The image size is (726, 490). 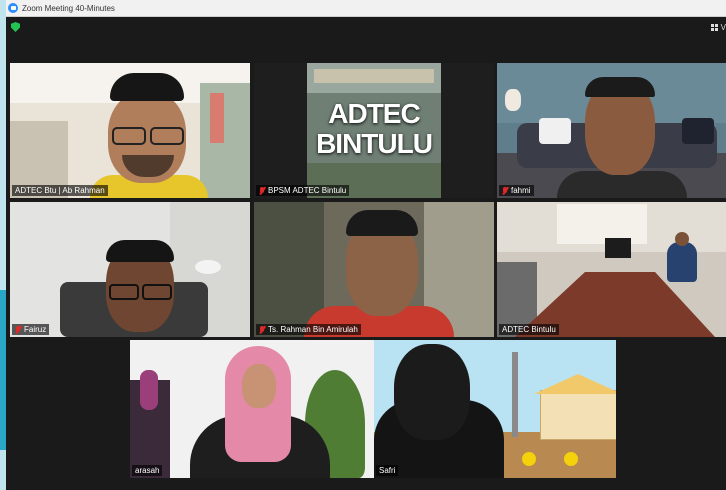 What do you see at coordinates (13, 8) in the screenshot?
I see `zoom-logo-icon` at bounding box center [13, 8].